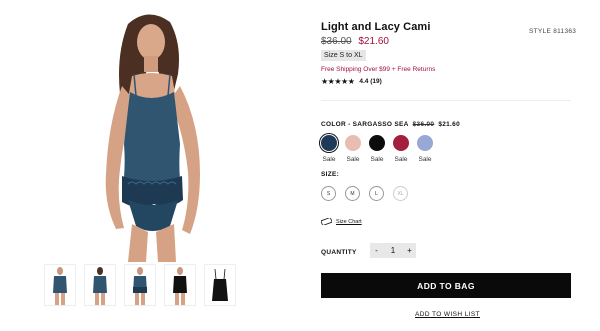 This screenshot has height=331, width=600. Describe the element at coordinates (400, 193) in the screenshot. I see `size-option-xl: XL` at that location.